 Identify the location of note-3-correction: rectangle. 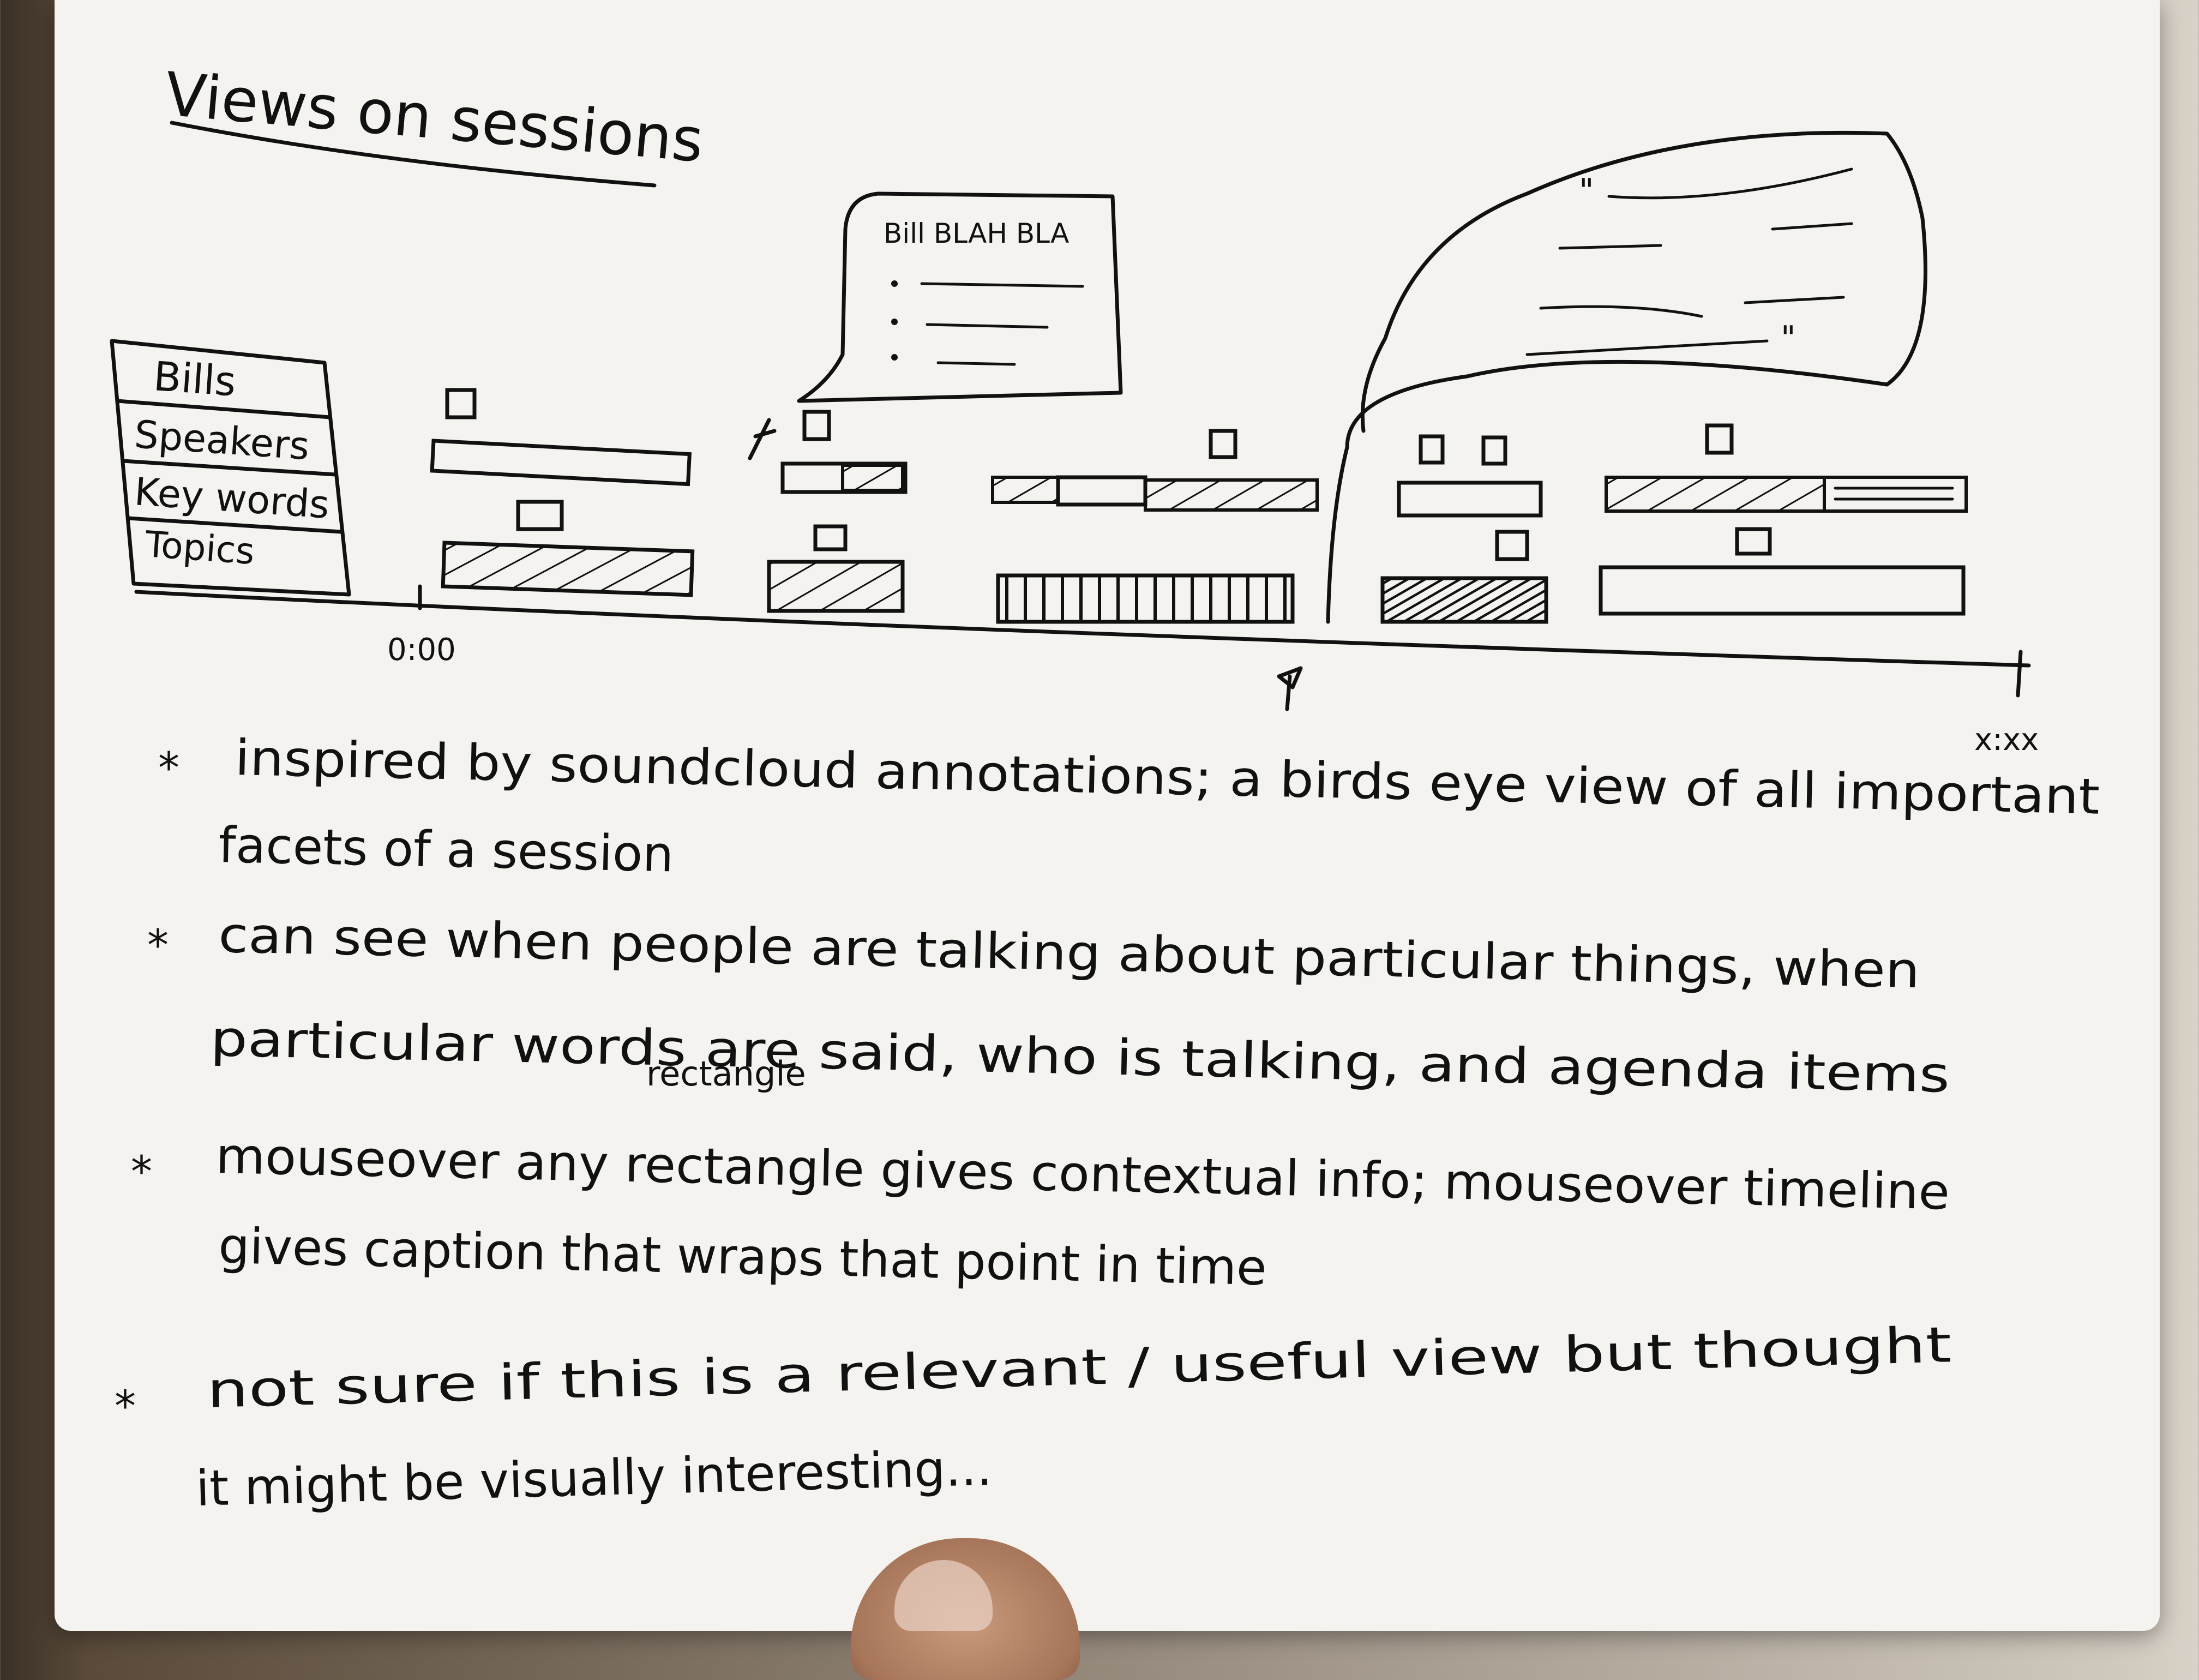
(726, 1074).